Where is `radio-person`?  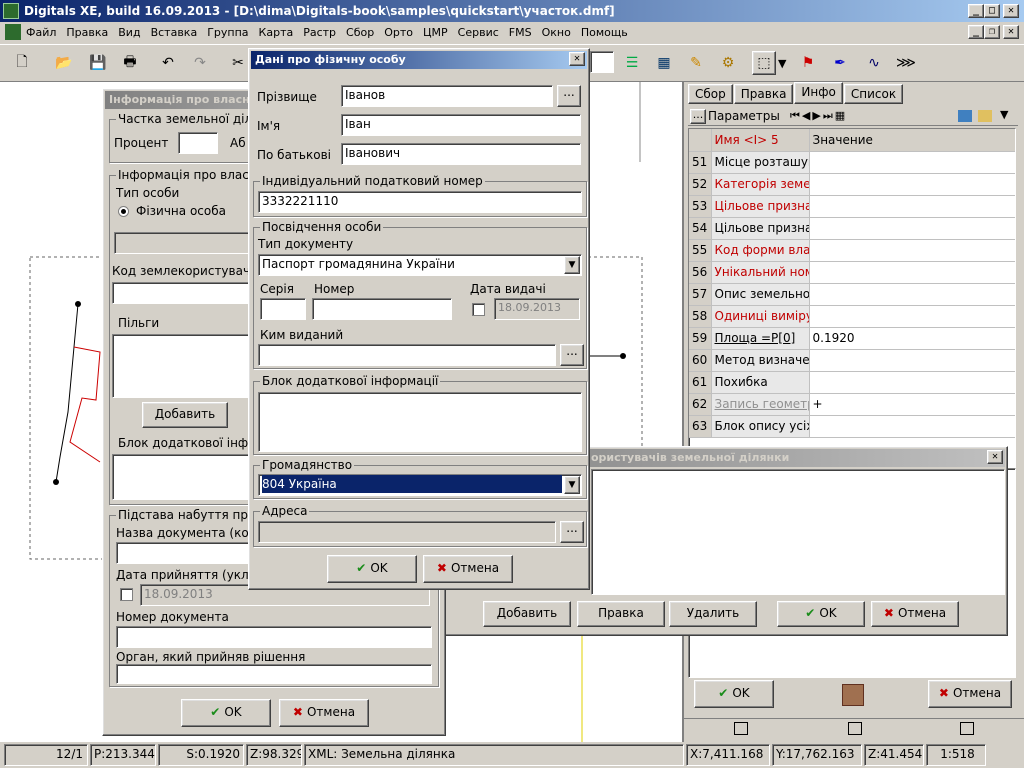 radio-person is located at coordinates (123, 211).